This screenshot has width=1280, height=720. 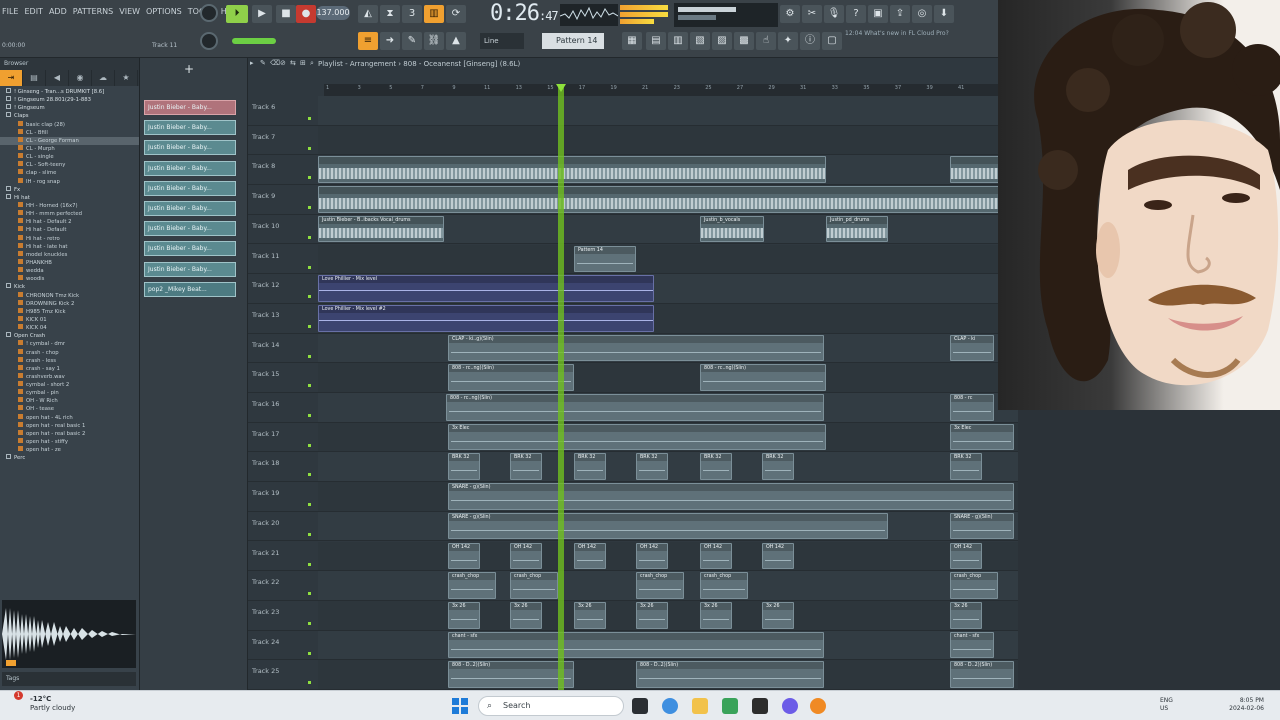 I want to click on playlist-clip: 808 - D..2)(Slin), so click(x=982, y=674).